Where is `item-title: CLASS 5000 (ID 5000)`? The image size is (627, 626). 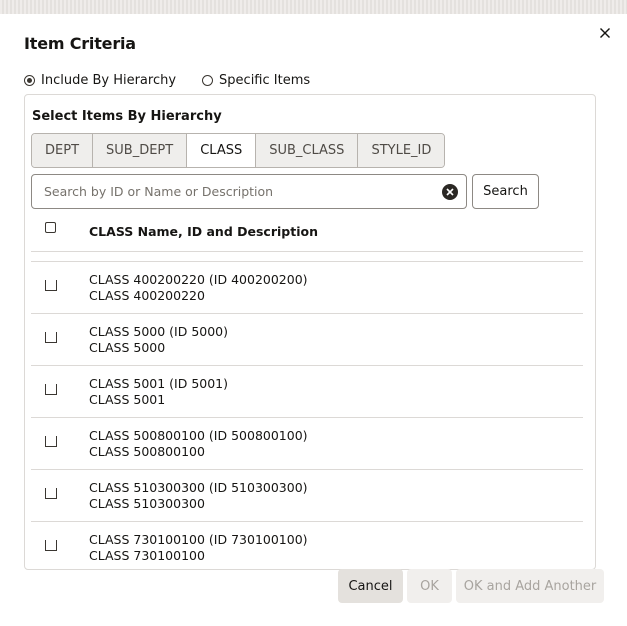
item-title: CLASS 5000 (ID 5000) is located at coordinates (159, 331).